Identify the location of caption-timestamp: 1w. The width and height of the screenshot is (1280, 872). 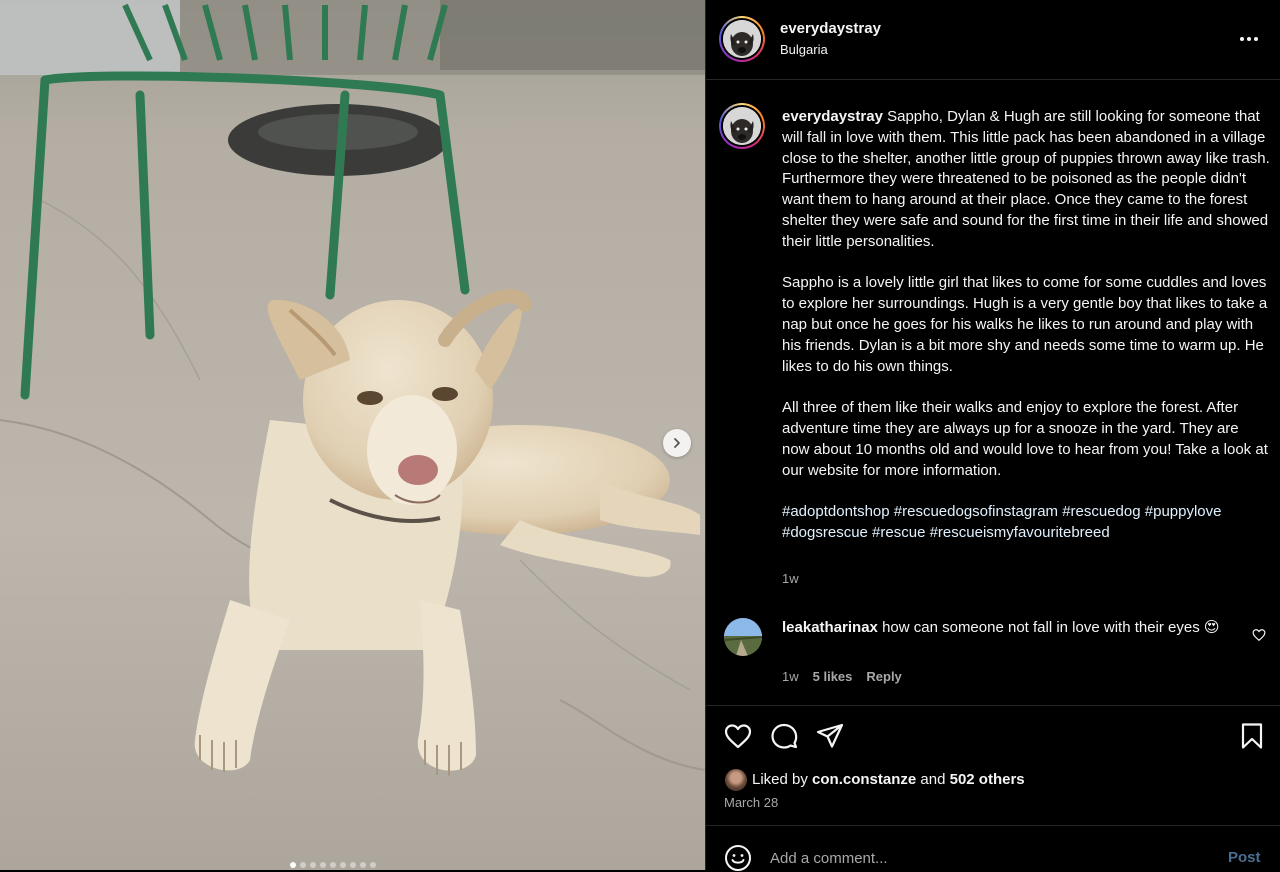
(790, 578).